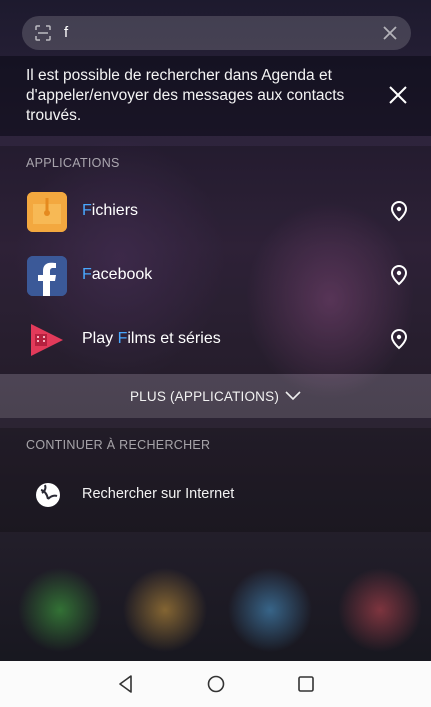 Image resolution: width=431 pixels, height=707 pixels. What do you see at coordinates (117, 274) in the screenshot?
I see `app-name: Facebook` at bounding box center [117, 274].